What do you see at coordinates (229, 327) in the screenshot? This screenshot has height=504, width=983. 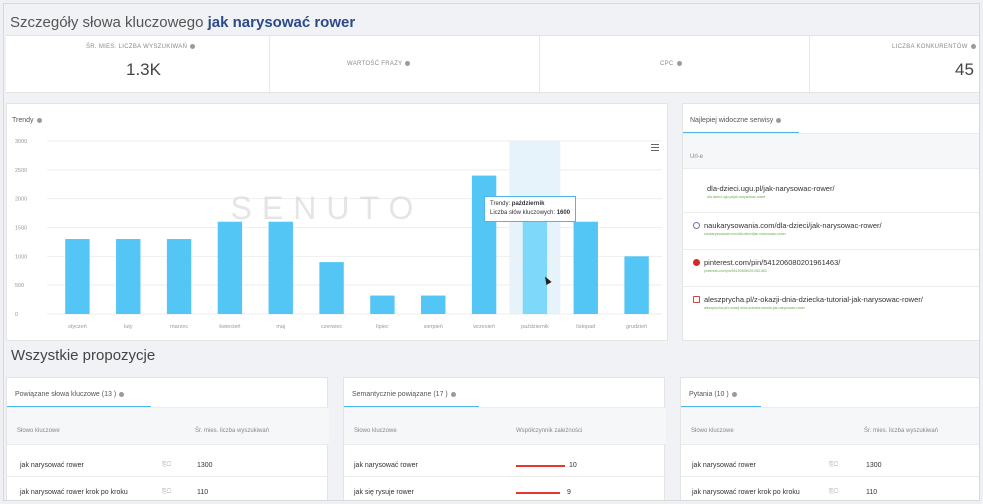 I see `x-tick-label: kwiecień` at bounding box center [229, 327].